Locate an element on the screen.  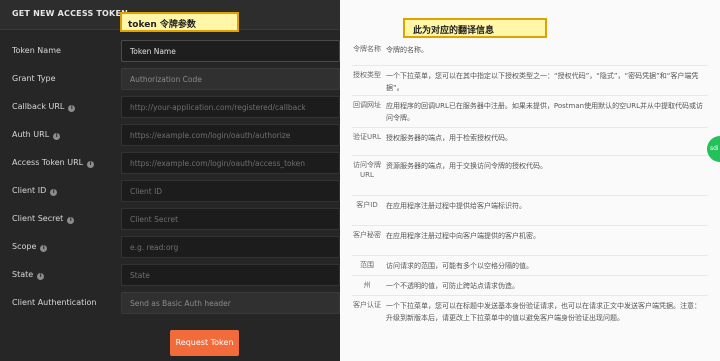
callback-url-label-text: Callback URL is located at coordinates (38, 106).